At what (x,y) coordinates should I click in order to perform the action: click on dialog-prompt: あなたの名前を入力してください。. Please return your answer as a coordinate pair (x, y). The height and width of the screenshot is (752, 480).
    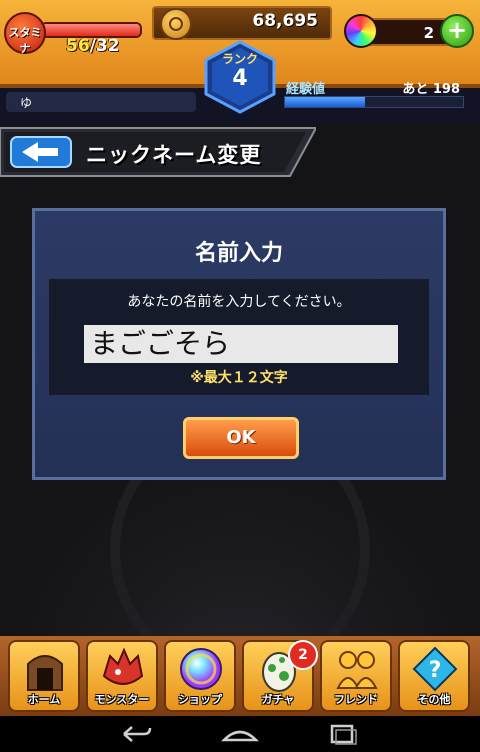
    Looking at the image, I should click on (239, 302).